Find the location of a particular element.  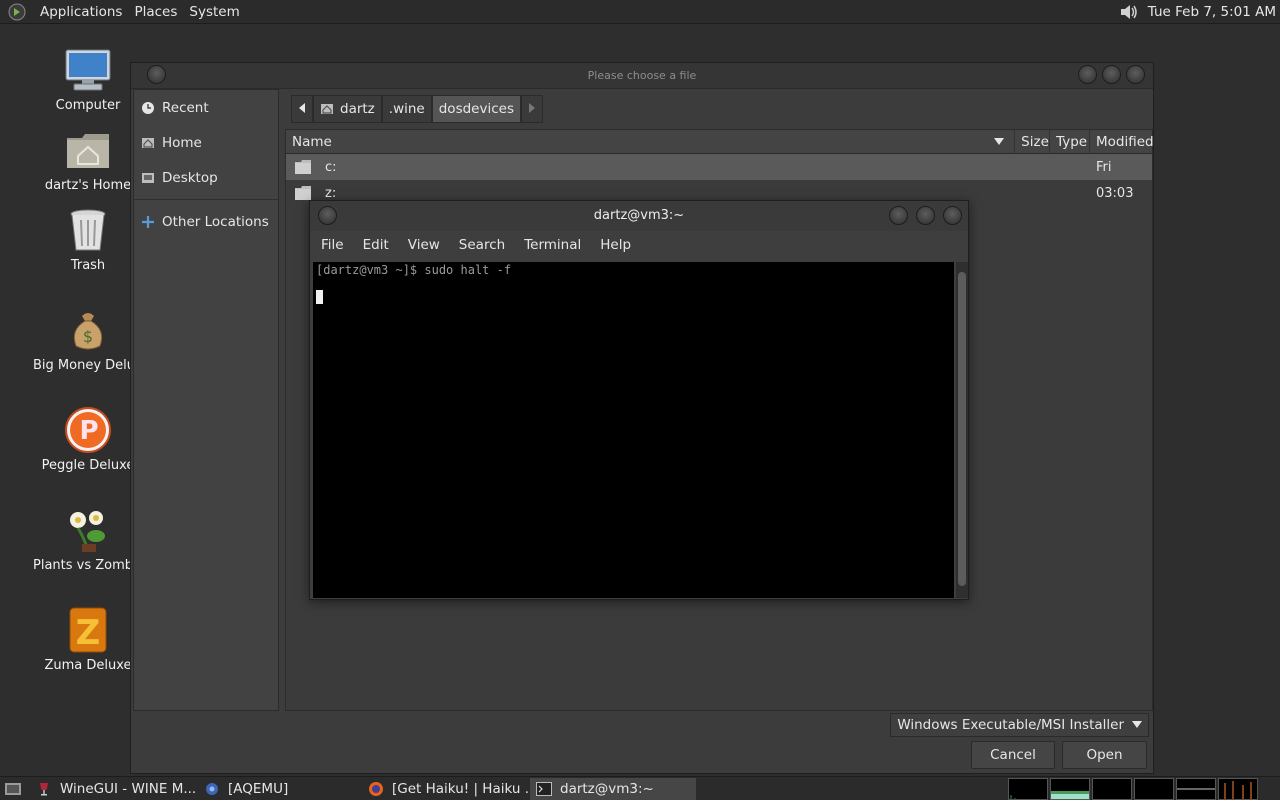

terminal-menubar: File Edit View Search Terminal Help is located at coordinates (639, 245).